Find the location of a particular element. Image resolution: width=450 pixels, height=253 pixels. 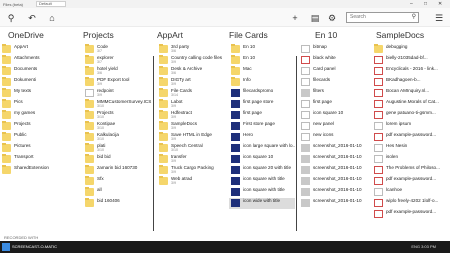

list-item: Pictures is located at coordinates (38, 148).